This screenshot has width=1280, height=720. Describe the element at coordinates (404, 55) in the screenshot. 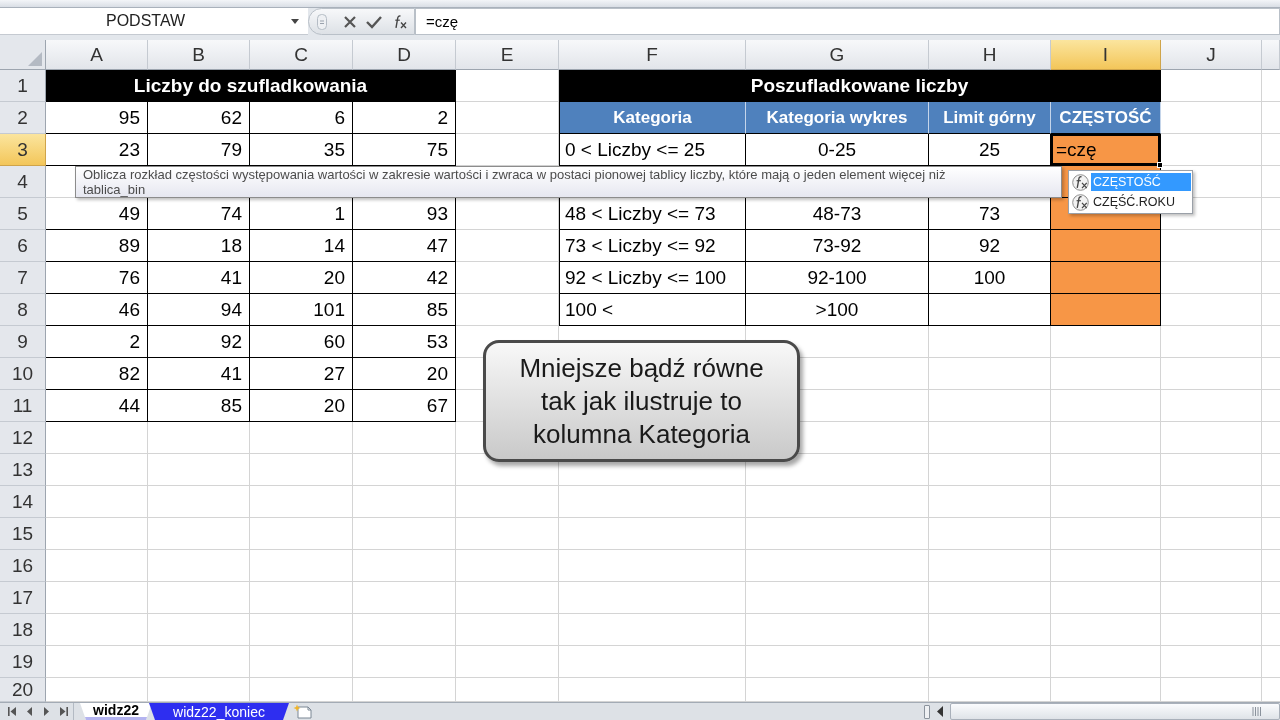

I see `column-header: D` at that location.